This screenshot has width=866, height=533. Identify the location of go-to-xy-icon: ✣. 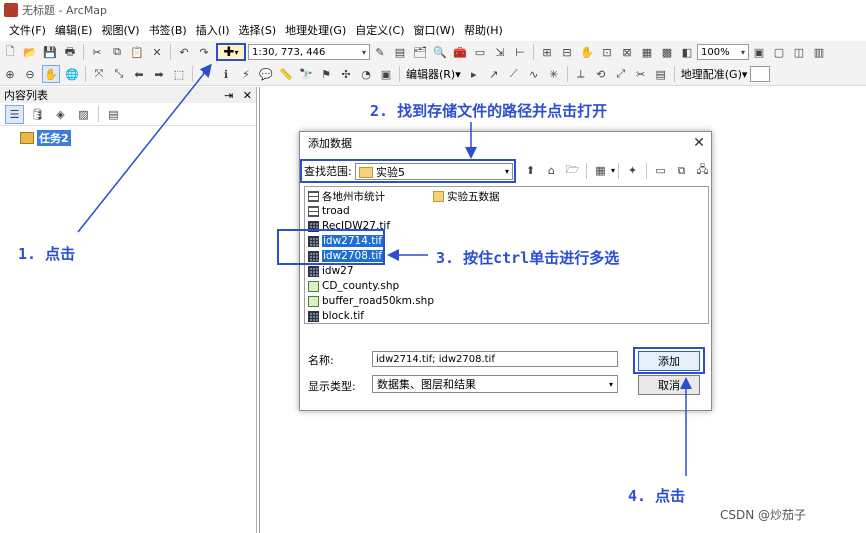
(346, 74).